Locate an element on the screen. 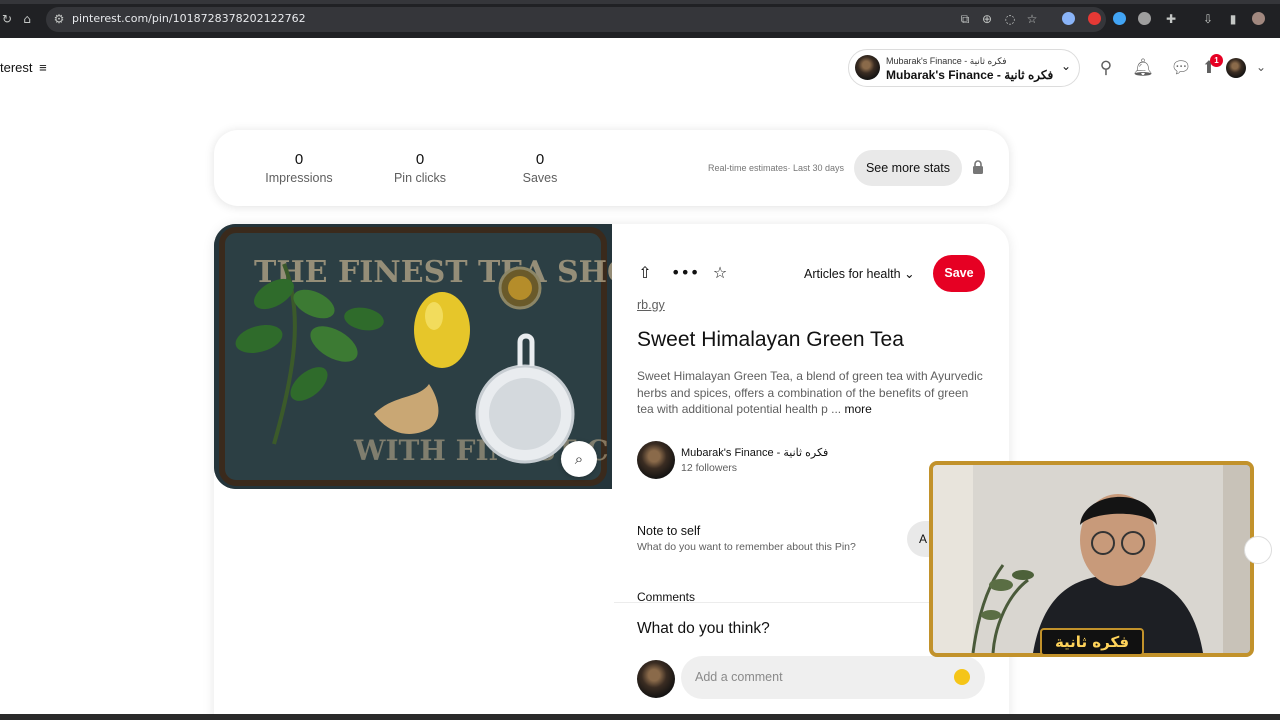 Image resolution: width=1280 pixels, height=720 pixels. emoji-icon is located at coordinates (962, 677).